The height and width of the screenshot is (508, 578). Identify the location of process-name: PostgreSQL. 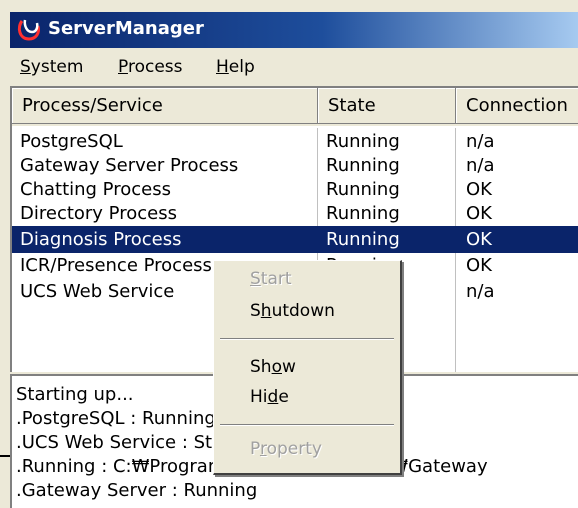
(71, 141).